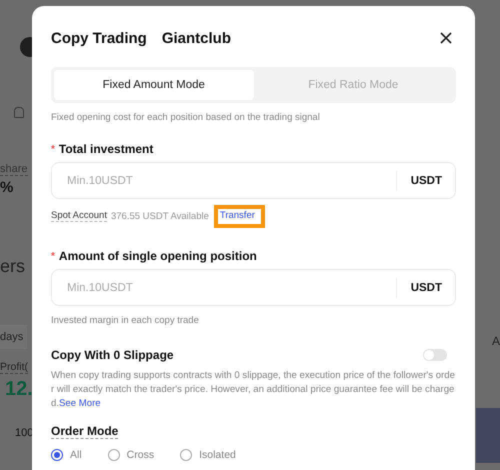 This screenshot has height=470, width=500. Describe the element at coordinates (14, 367) in the screenshot. I see `profit-label: Profit(` at that location.